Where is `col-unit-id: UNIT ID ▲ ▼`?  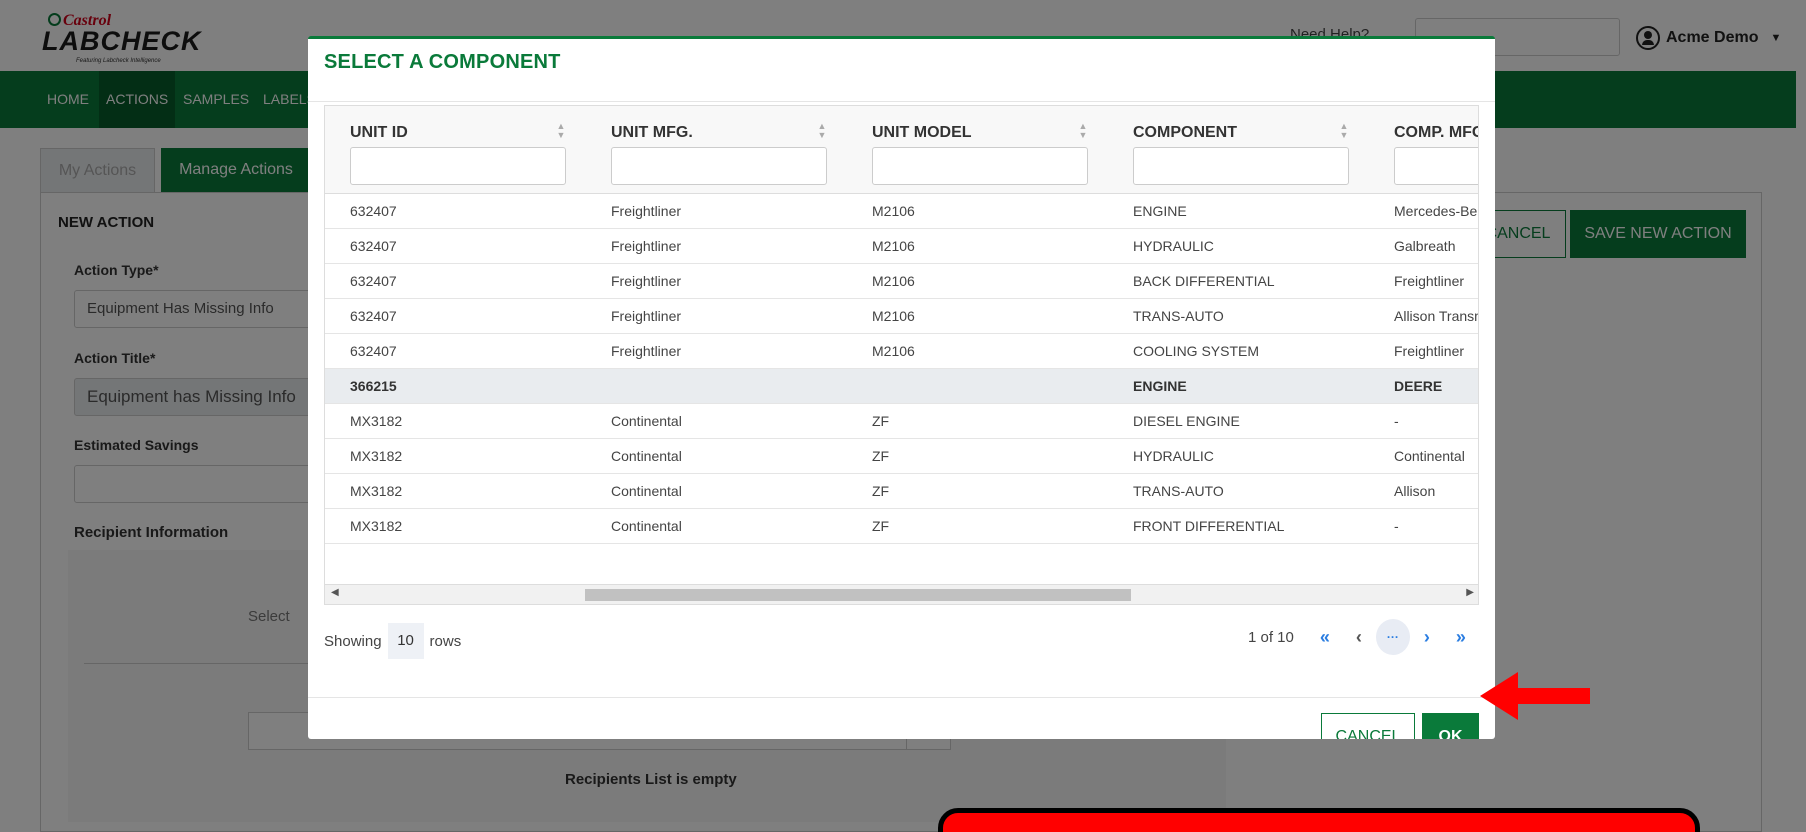
col-unit-id: UNIT ID ▲ ▼ is located at coordinates (455, 150).